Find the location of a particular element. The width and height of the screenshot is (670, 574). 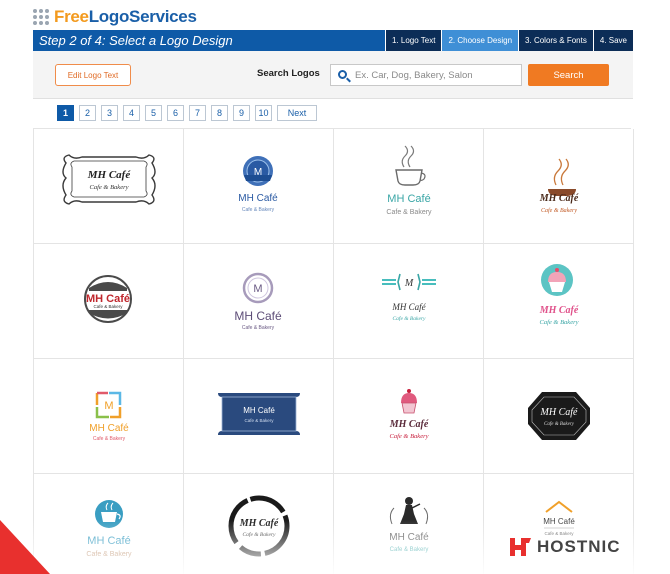

search-toolbar: Edit Logo Text Search Logos Search is located at coordinates (333, 75).